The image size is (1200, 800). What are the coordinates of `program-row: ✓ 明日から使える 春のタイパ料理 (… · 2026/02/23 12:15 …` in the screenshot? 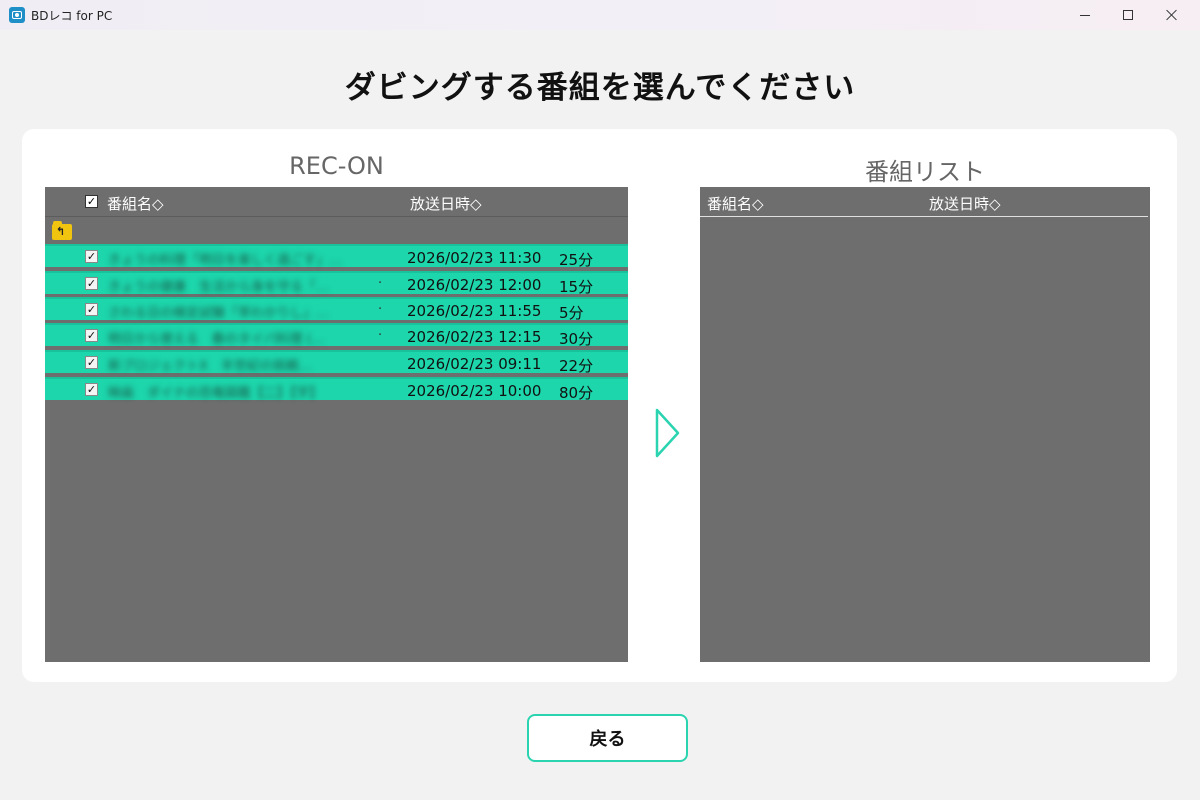 It's located at (336, 335).